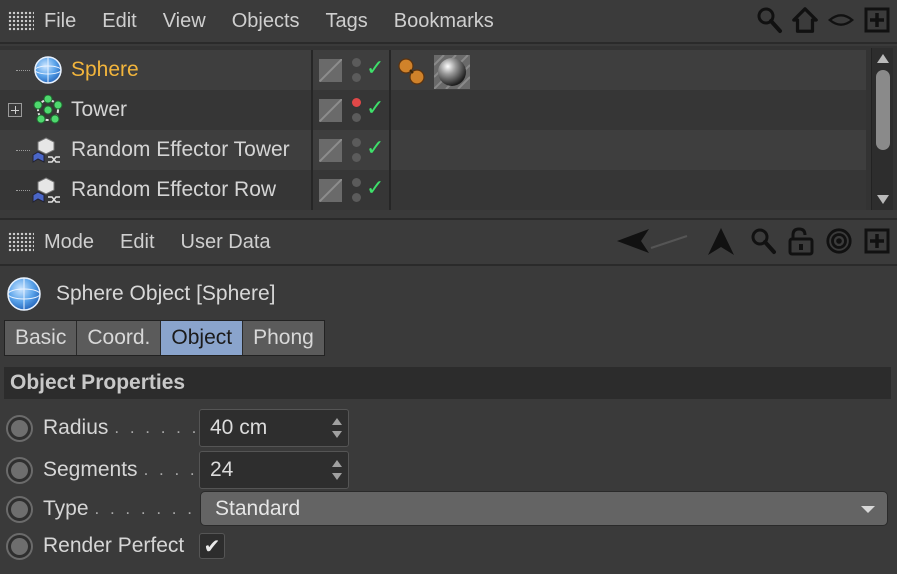 This screenshot has height=574, width=897. What do you see at coordinates (274, 428) in the screenshot?
I see `radius-input: 40 cm` at bounding box center [274, 428].